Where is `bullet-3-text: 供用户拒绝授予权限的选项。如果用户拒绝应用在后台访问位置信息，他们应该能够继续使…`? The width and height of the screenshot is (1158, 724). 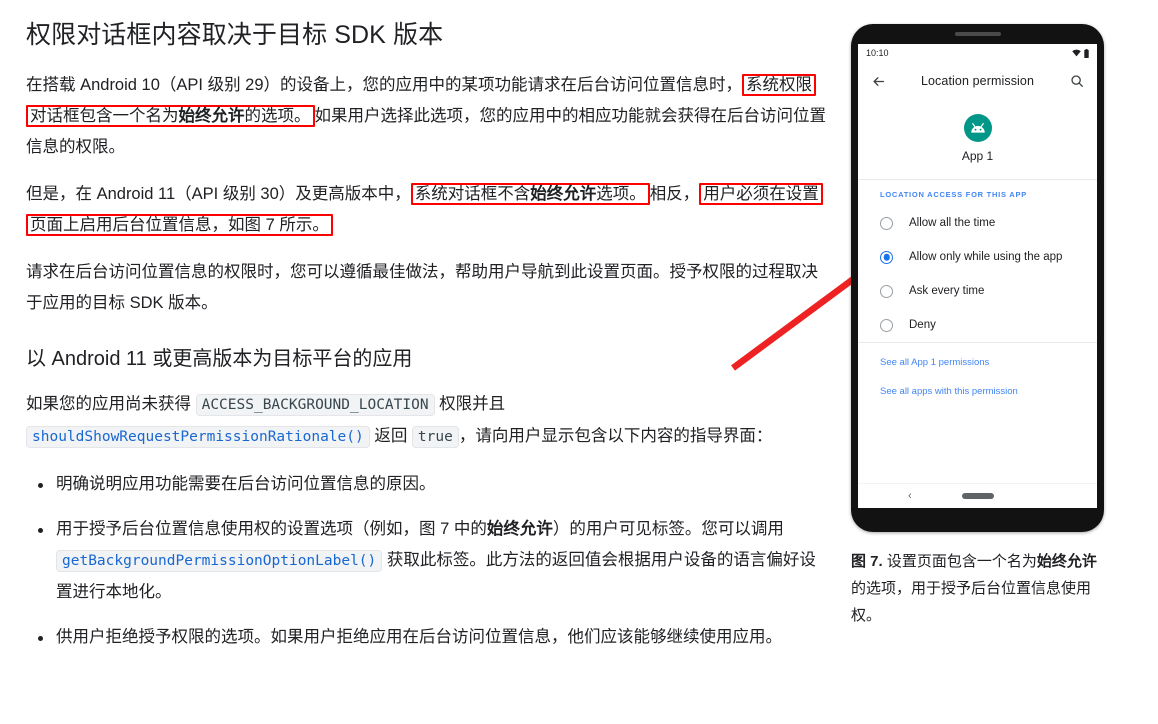 bullet-3-text: 供用户拒绝授予权限的选项。如果用户拒绝应用在后台访问位置信息，他们应该能够继续使… is located at coordinates (419, 637).